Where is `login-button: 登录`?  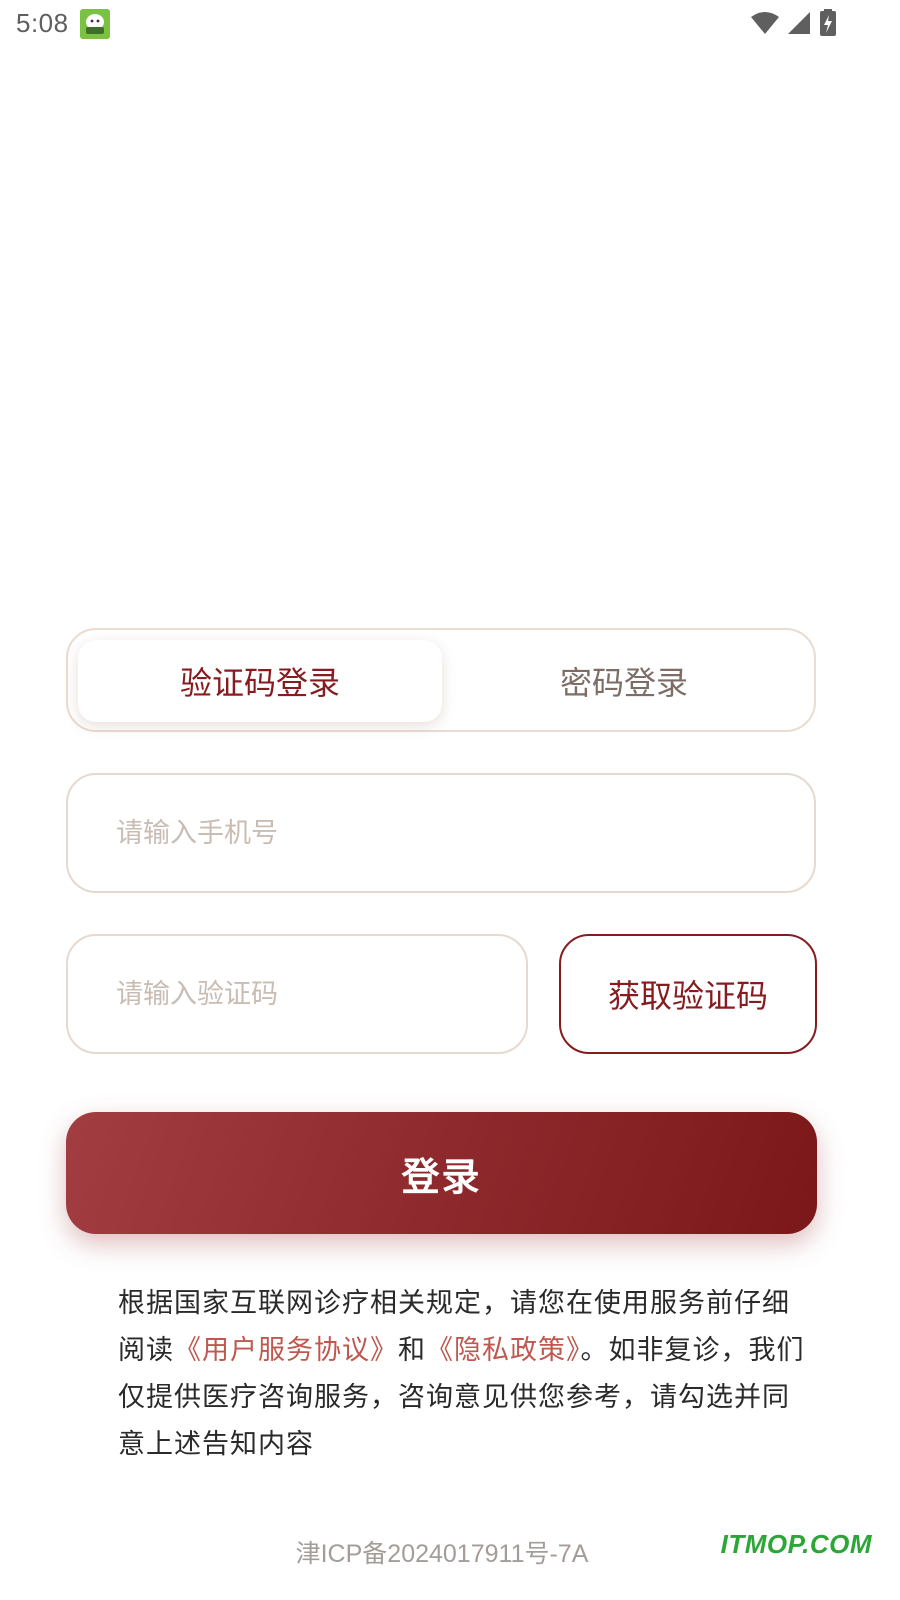 login-button: 登录 is located at coordinates (441, 1173).